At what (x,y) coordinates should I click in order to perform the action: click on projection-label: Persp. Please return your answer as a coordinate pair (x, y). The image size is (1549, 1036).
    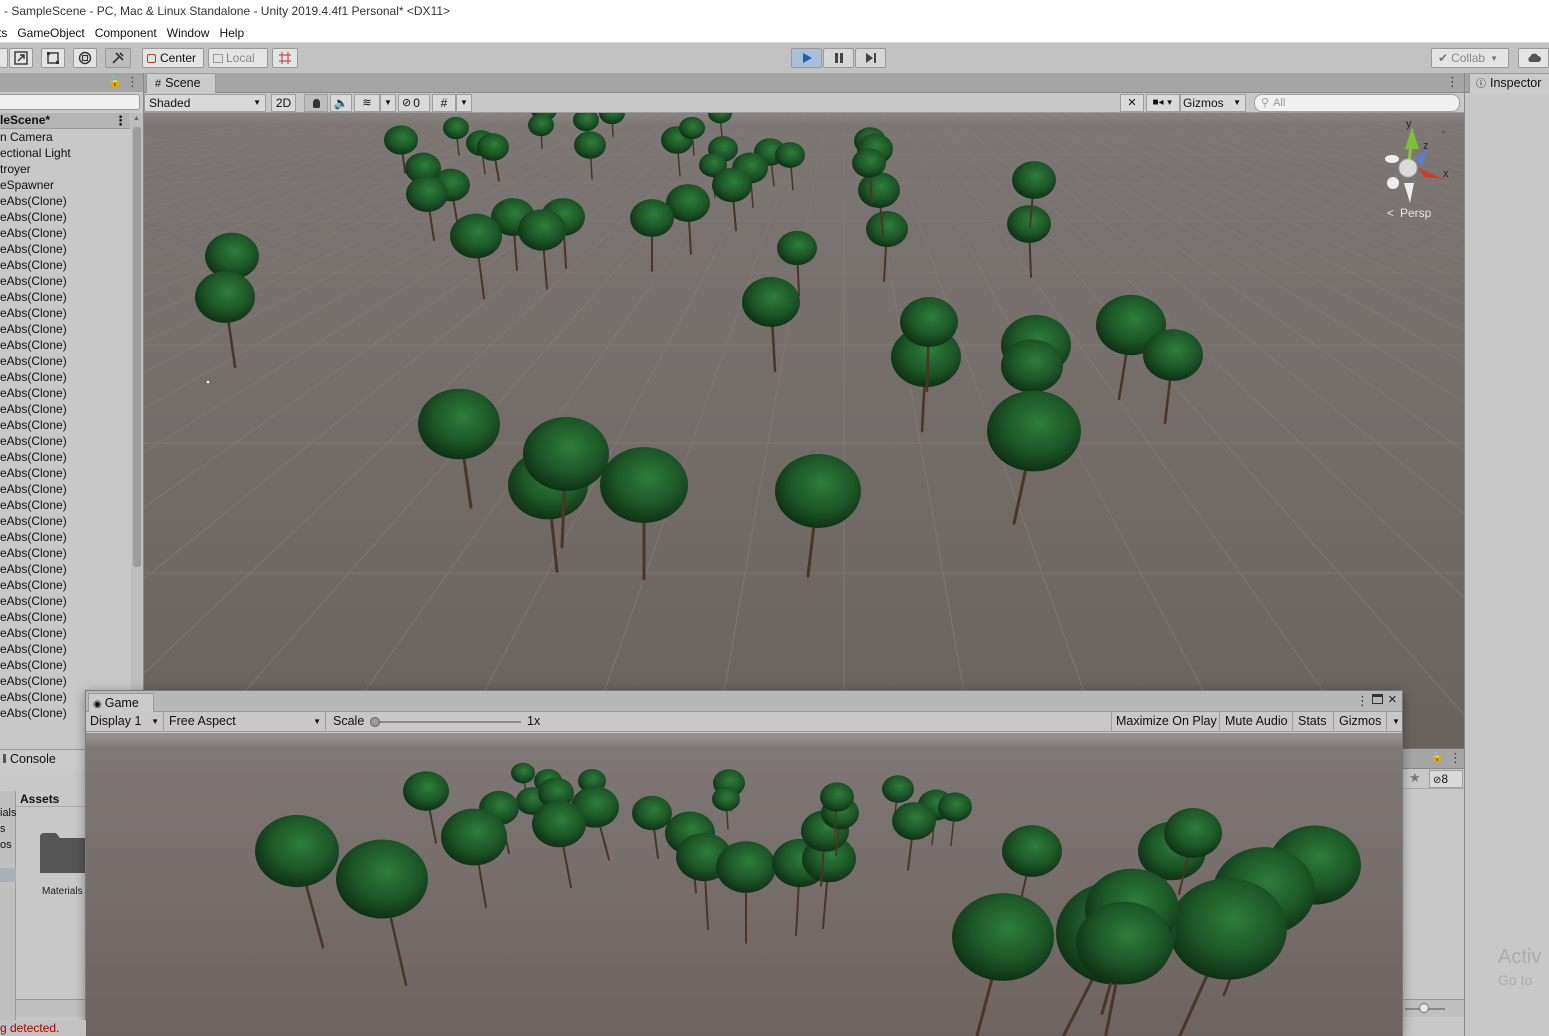
    Looking at the image, I should click on (1416, 213).